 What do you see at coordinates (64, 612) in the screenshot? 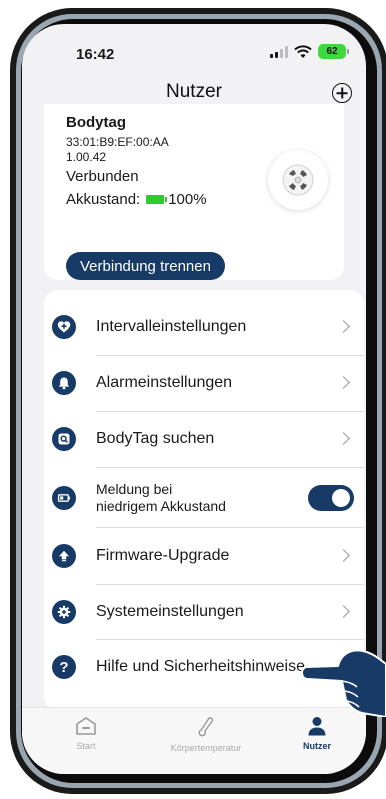
I see `gear-icon` at bounding box center [64, 612].